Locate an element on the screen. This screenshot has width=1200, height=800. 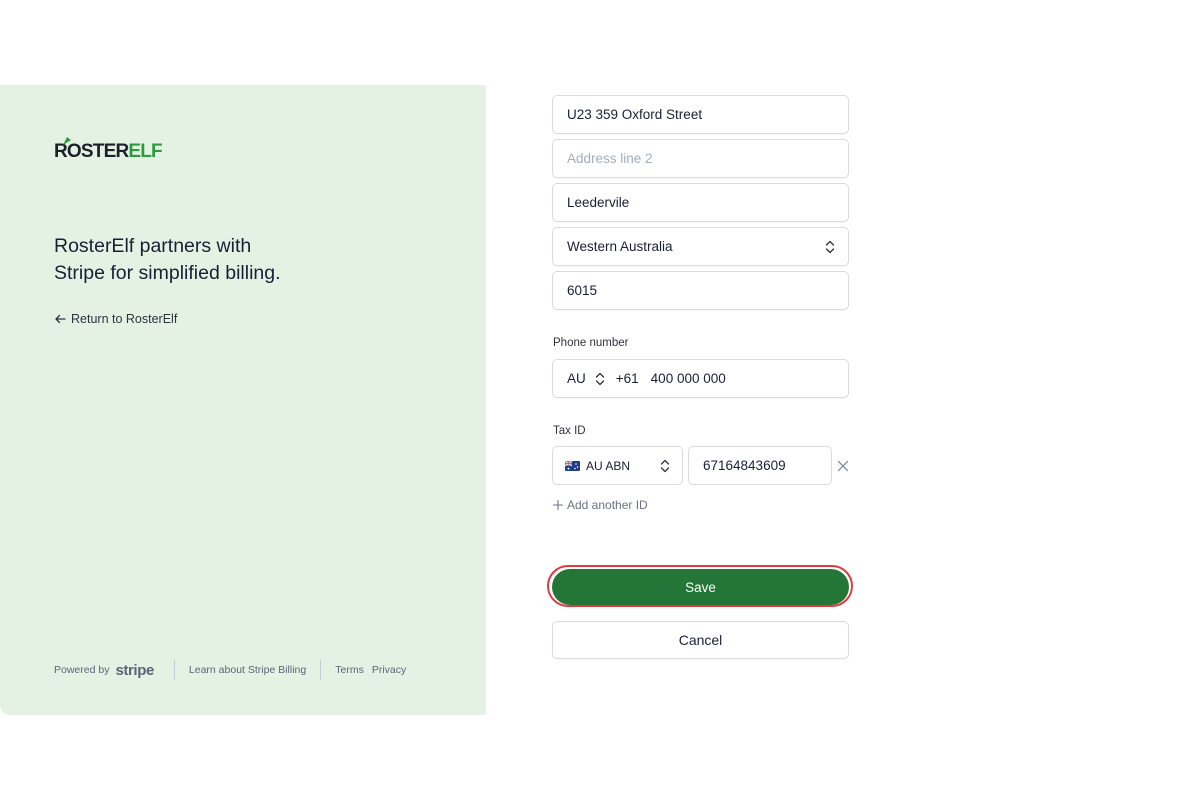
postcode-value: 6015 is located at coordinates (582, 290).